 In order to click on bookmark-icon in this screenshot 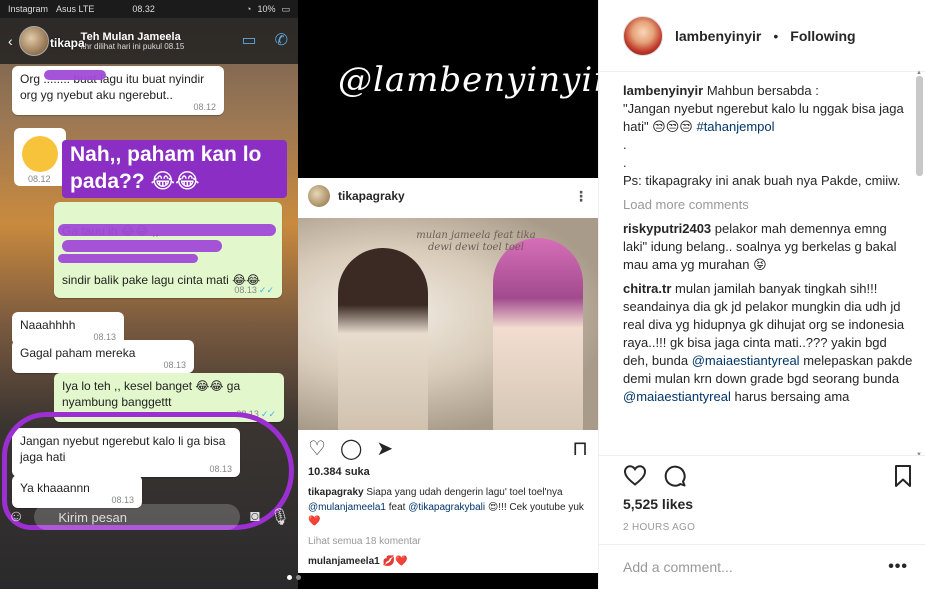, I will do `click(903, 476)`.